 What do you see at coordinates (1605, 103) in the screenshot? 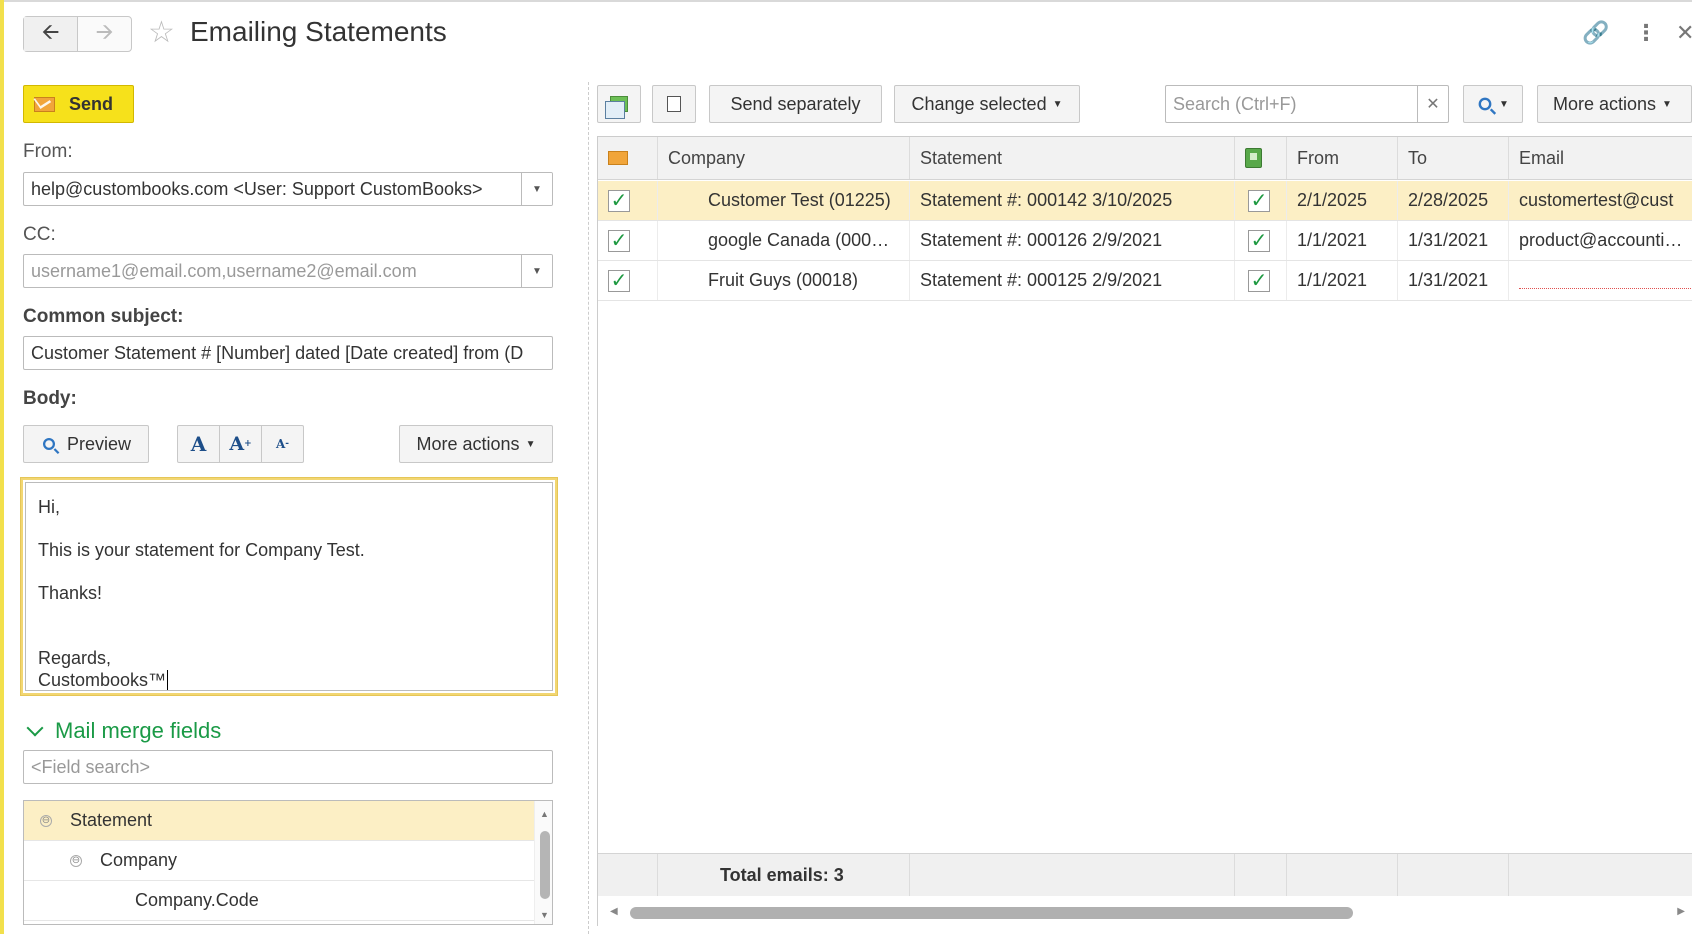
I see `grid-more-actions-label: More actions` at bounding box center [1605, 103].